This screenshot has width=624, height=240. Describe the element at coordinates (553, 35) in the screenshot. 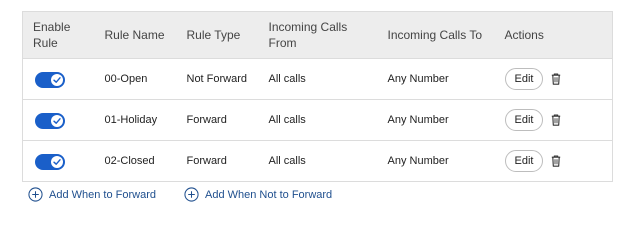

I see `header-actions: Actions` at that location.